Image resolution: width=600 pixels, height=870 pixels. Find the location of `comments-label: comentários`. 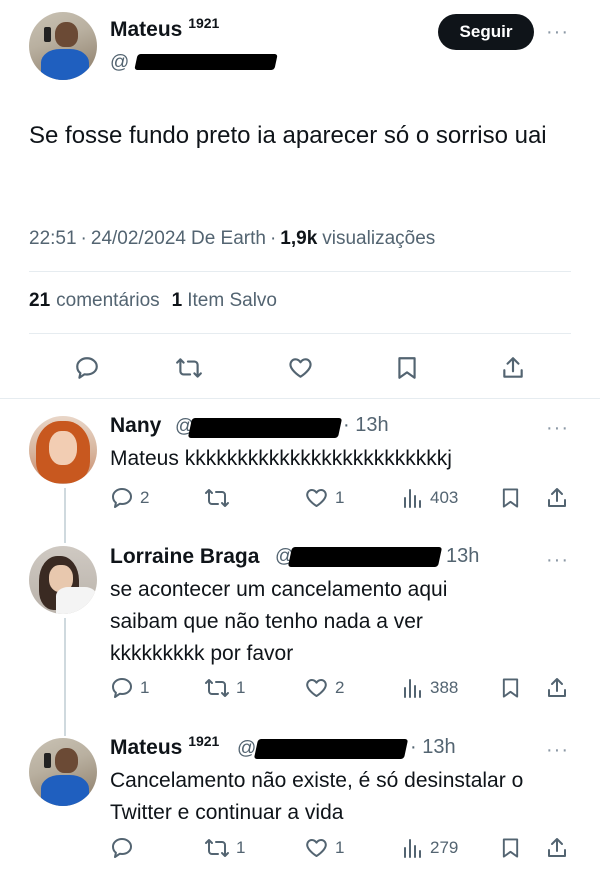

comments-label: comentários is located at coordinates (108, 301).